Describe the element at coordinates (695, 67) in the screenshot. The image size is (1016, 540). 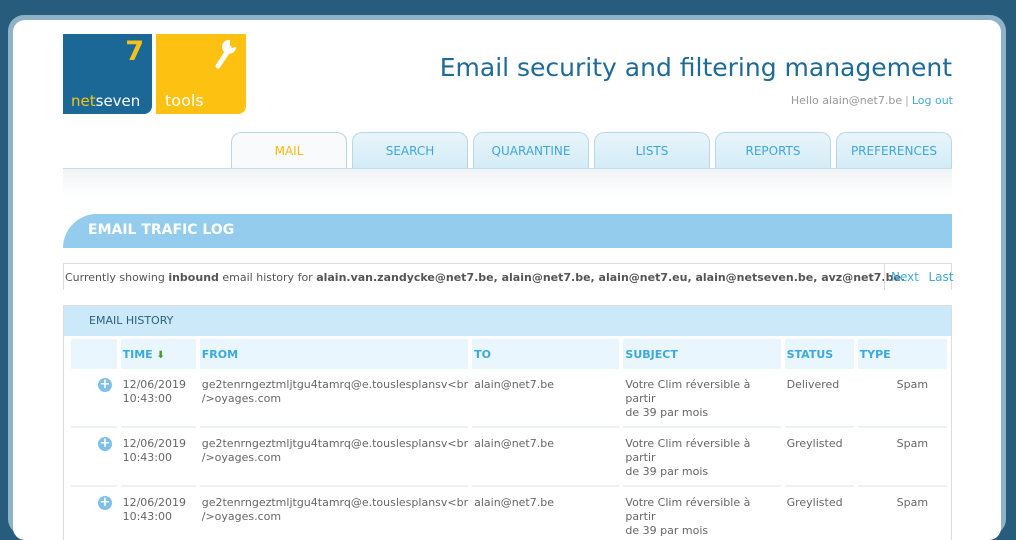
I see `page-title: Email security and filtering management` at that location.